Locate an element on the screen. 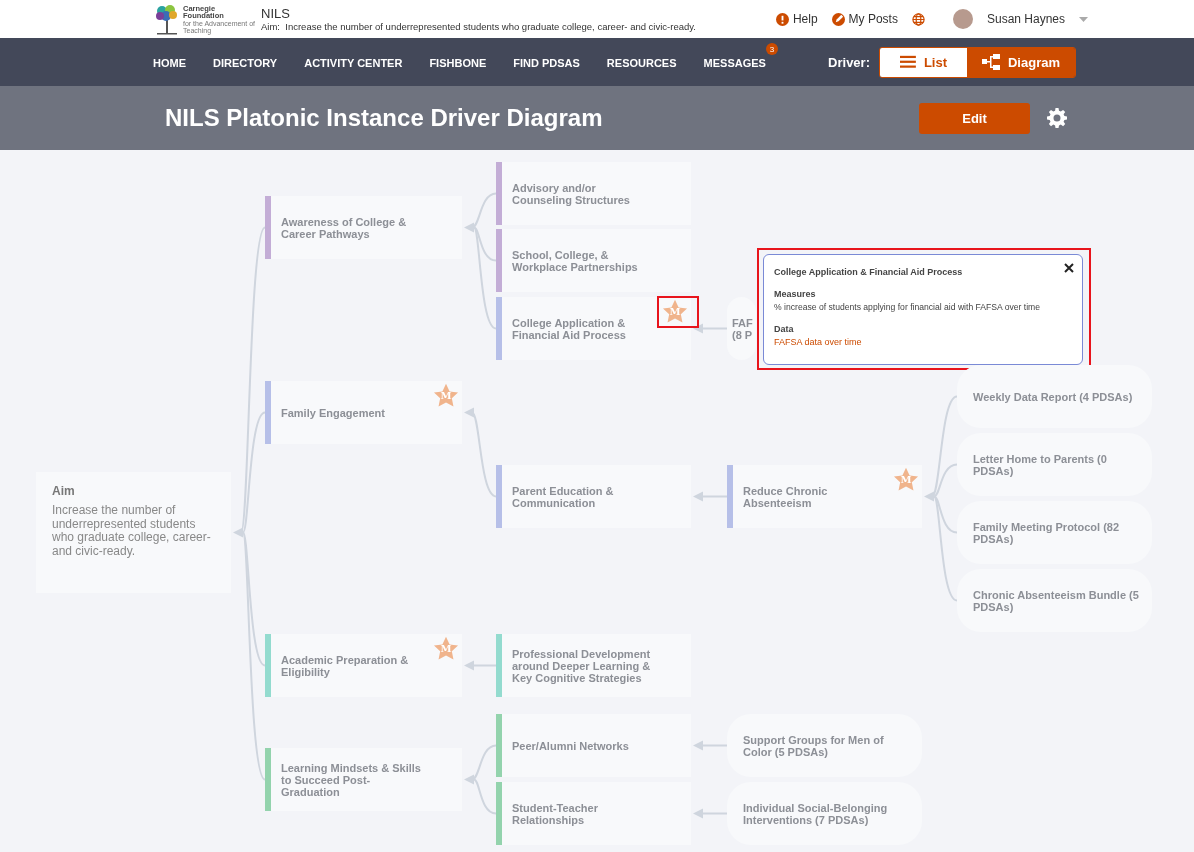 Image resolution: width=1194 pixels, height=852 pixels. driver-node: Awareness of College & Career Pathways is located at coordinates (363, 227).